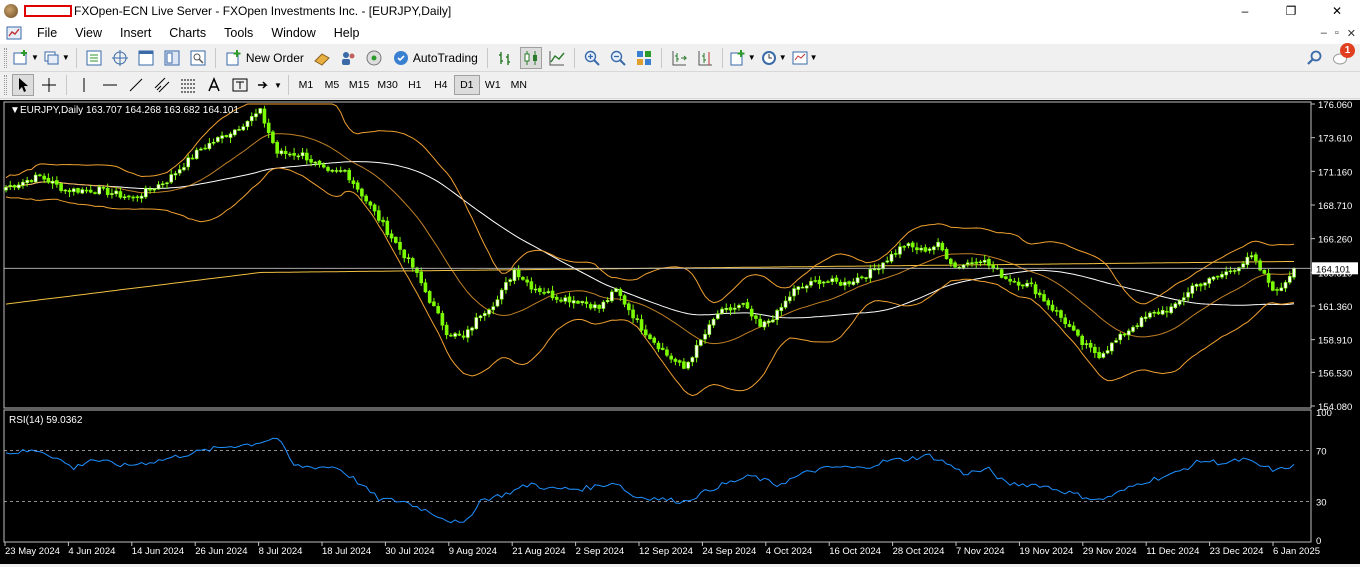 This screenshot has height=567, width=1360. What do you see at coordinates (84, 85) in the screenshot?
I see `vertical-line-button` at bounding box center [84, 85].